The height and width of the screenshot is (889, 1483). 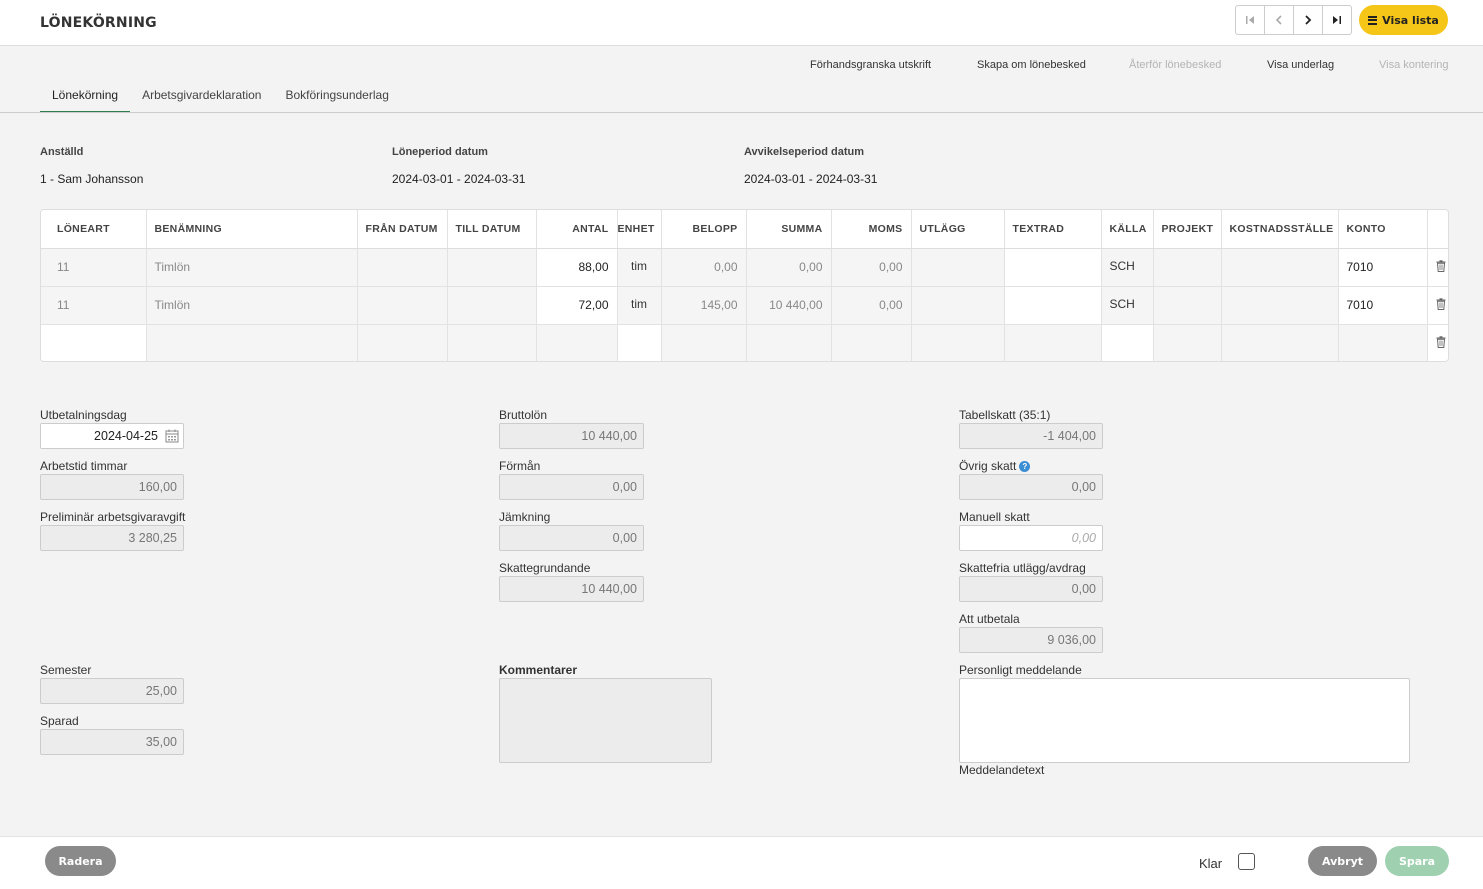 What do you see at coordinates (1005, 415) in the screenshot?
I see `table-tax-label: Tabellskatt (35:1)` at bounding box center [1005, 415].